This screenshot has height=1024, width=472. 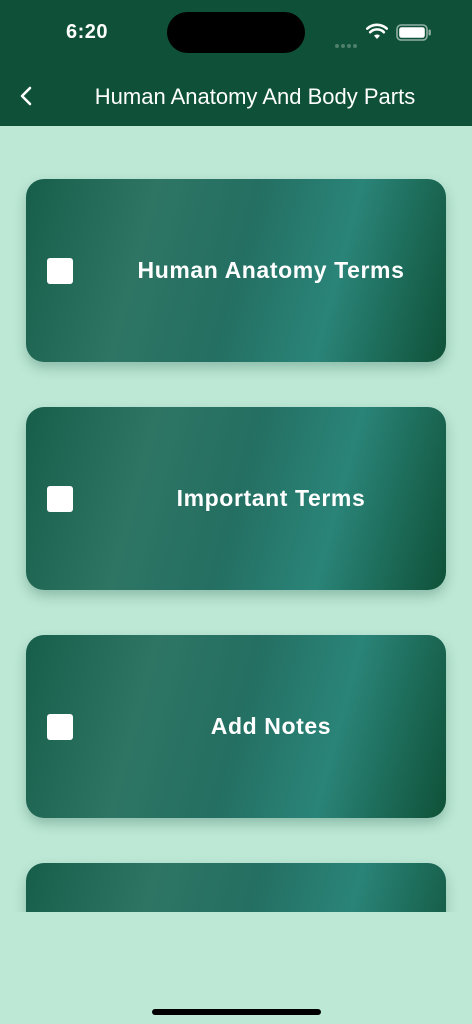 I want to click on chevron-left-icon, so click(x=26, y=96).